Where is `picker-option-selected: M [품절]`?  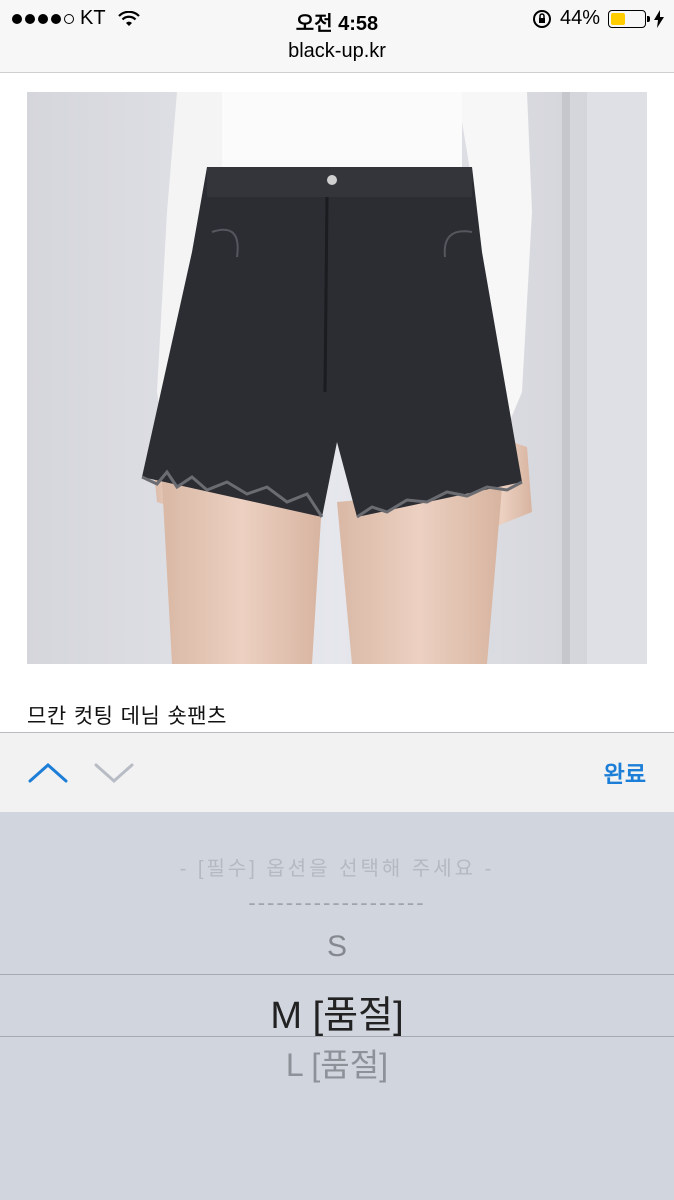
picker-option-selected: M [품절] is located at coordinates (337, 1011).